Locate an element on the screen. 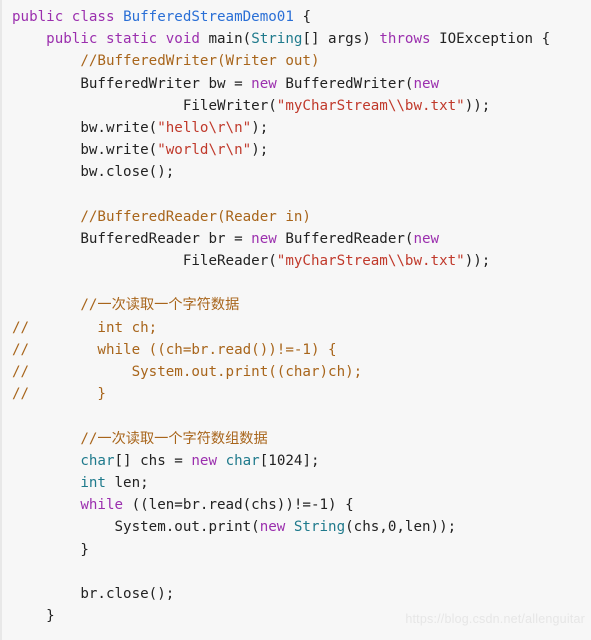  code-token-pln: FileWriter( is located at coordinates (144, 105).